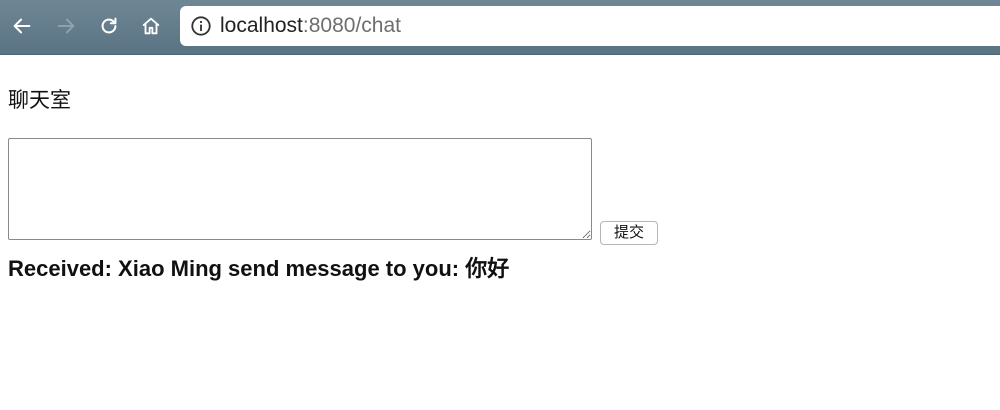 This screenshot has width=1000, height=410. I want to click on back-button, so click(22, 26).